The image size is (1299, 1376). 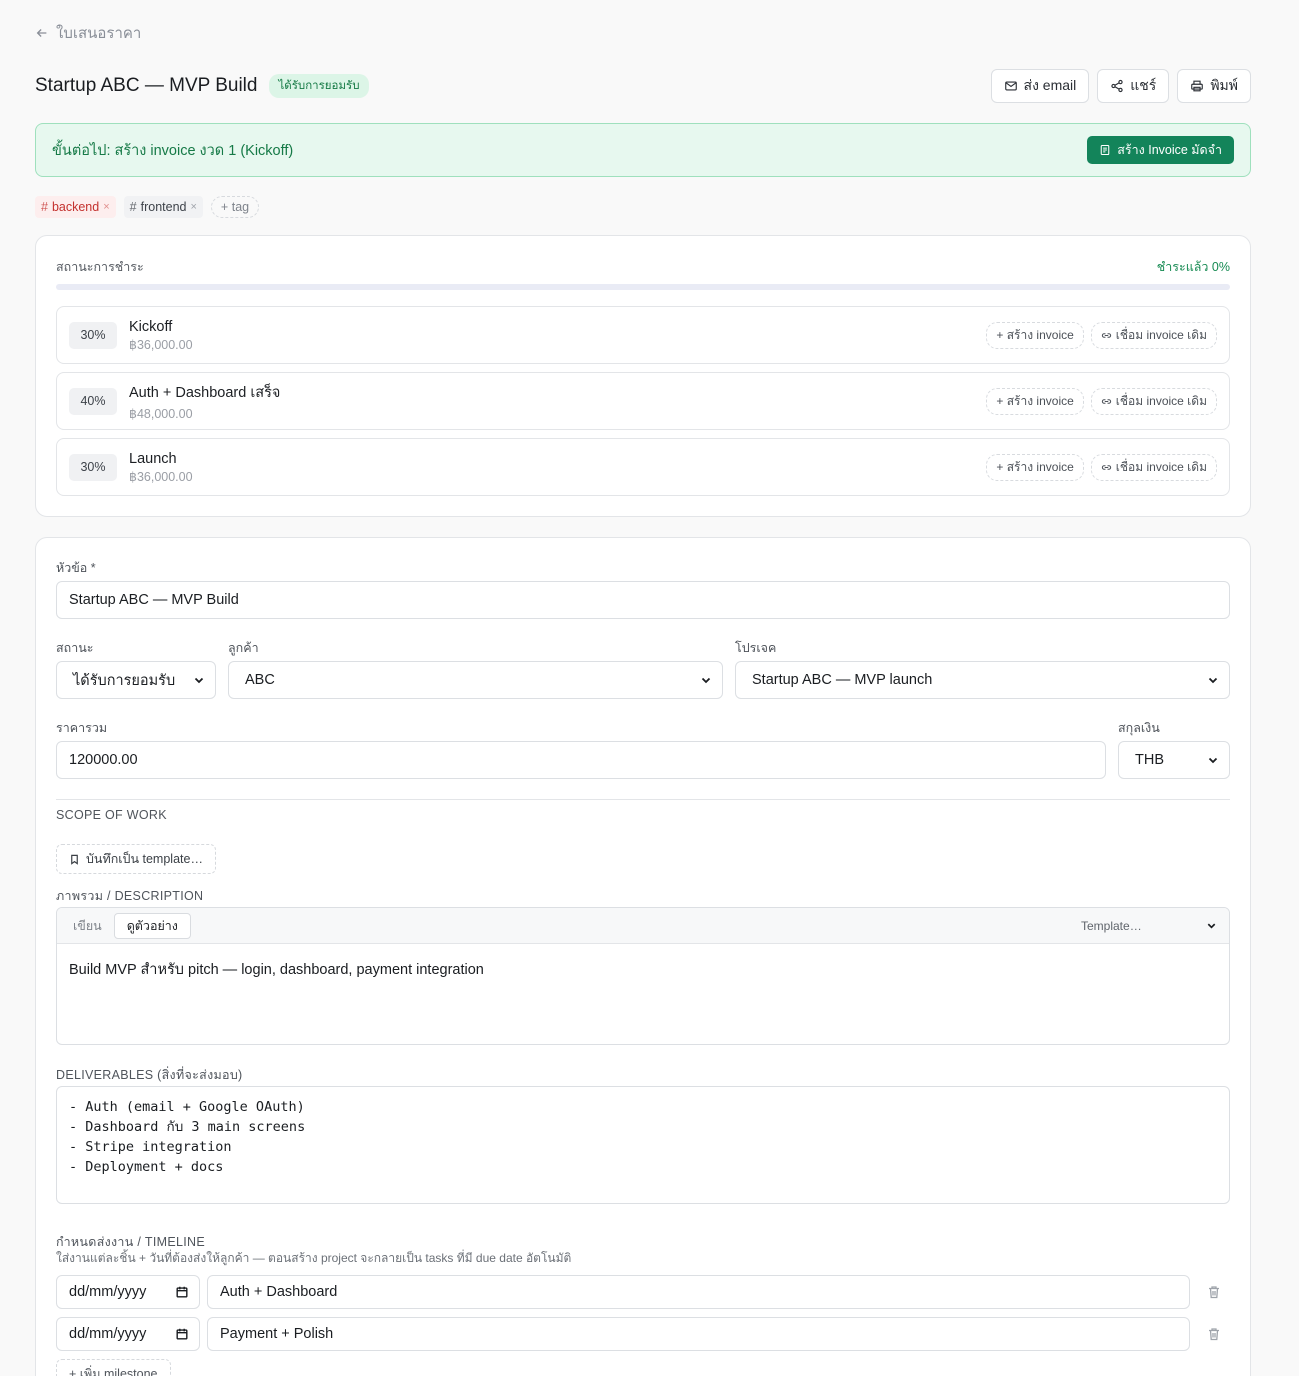 I want to click on scope-of-work-heading: SCOPE OF WORK, so click(x=111, y=815).